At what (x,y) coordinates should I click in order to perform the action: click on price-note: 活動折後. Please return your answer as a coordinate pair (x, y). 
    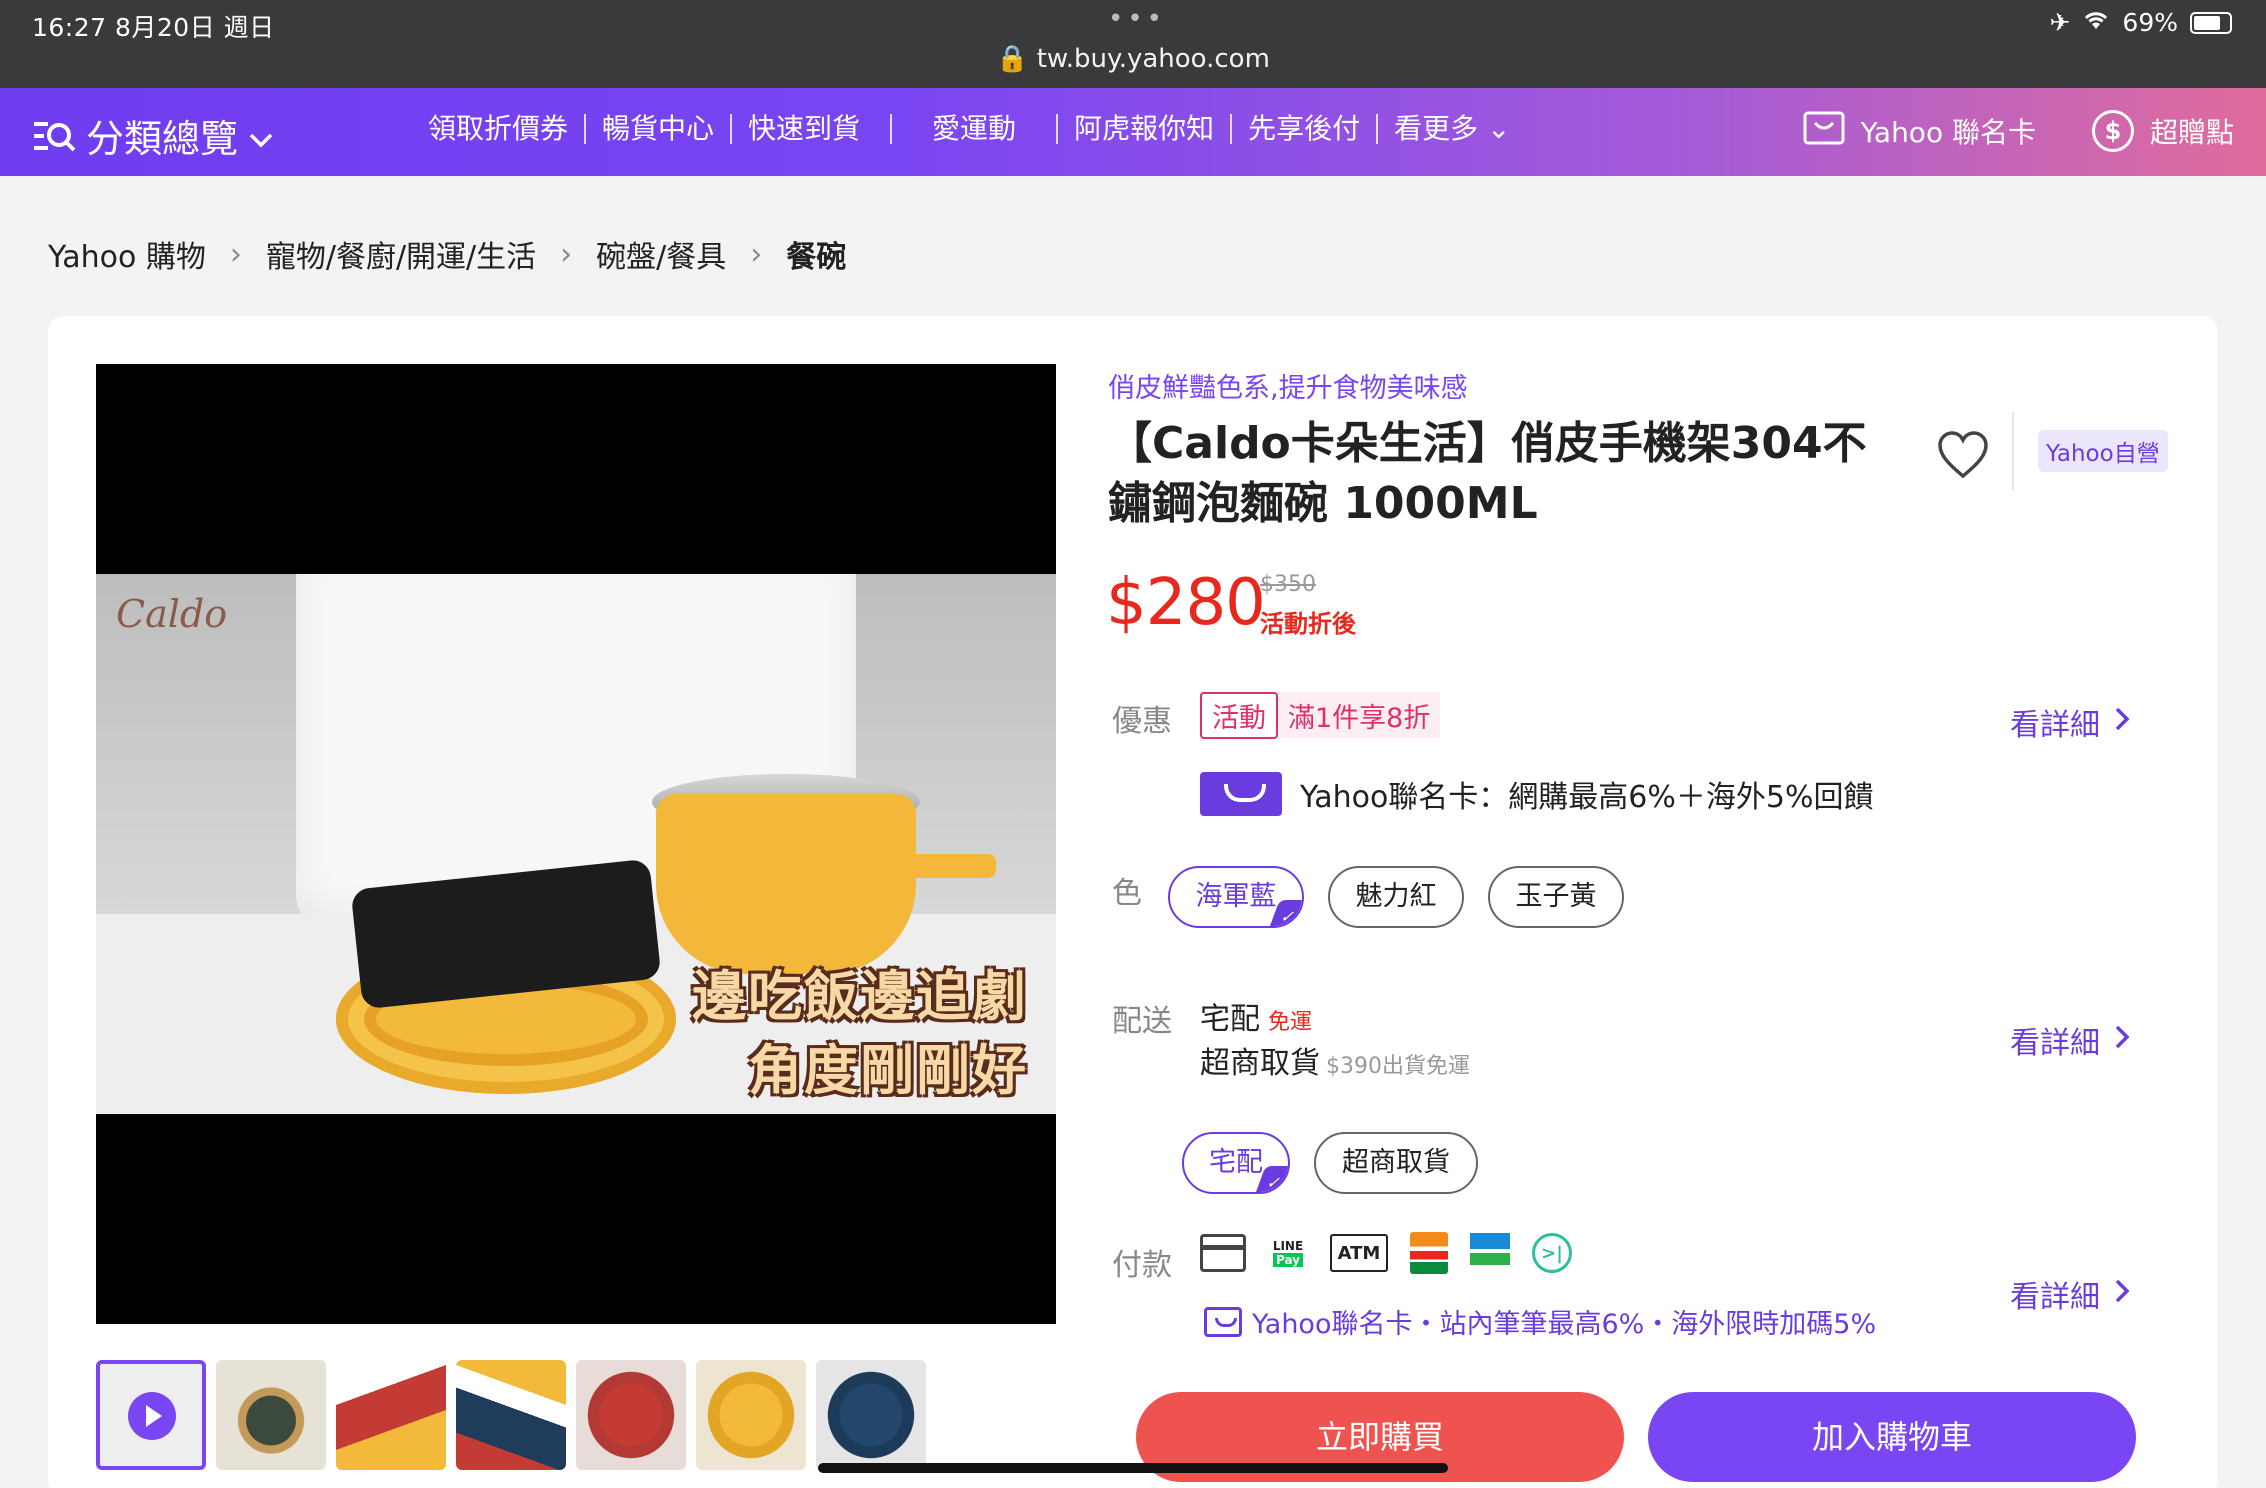
    Looking at the image, I should click on (1308, 624).